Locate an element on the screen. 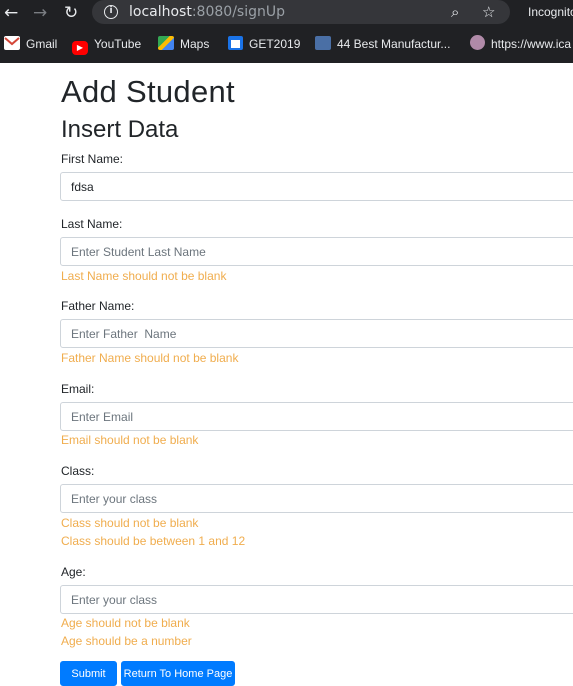 This screenshot has width=573, height=686. last-name-label: Last Name: is located at coordinates (92, 224).